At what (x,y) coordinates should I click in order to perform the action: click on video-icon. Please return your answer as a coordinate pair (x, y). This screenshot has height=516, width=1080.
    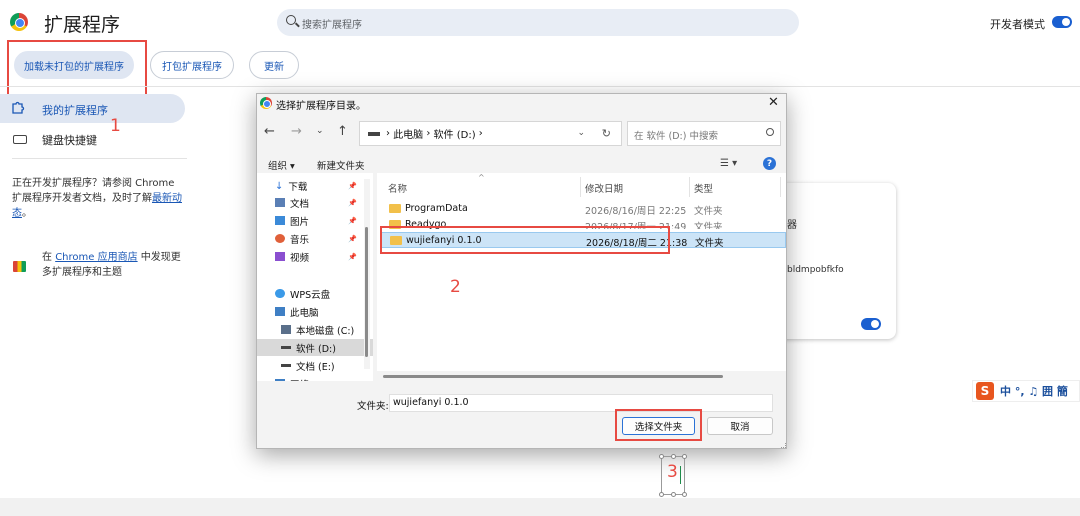
    Looking at the image, I should click on (280, 256).